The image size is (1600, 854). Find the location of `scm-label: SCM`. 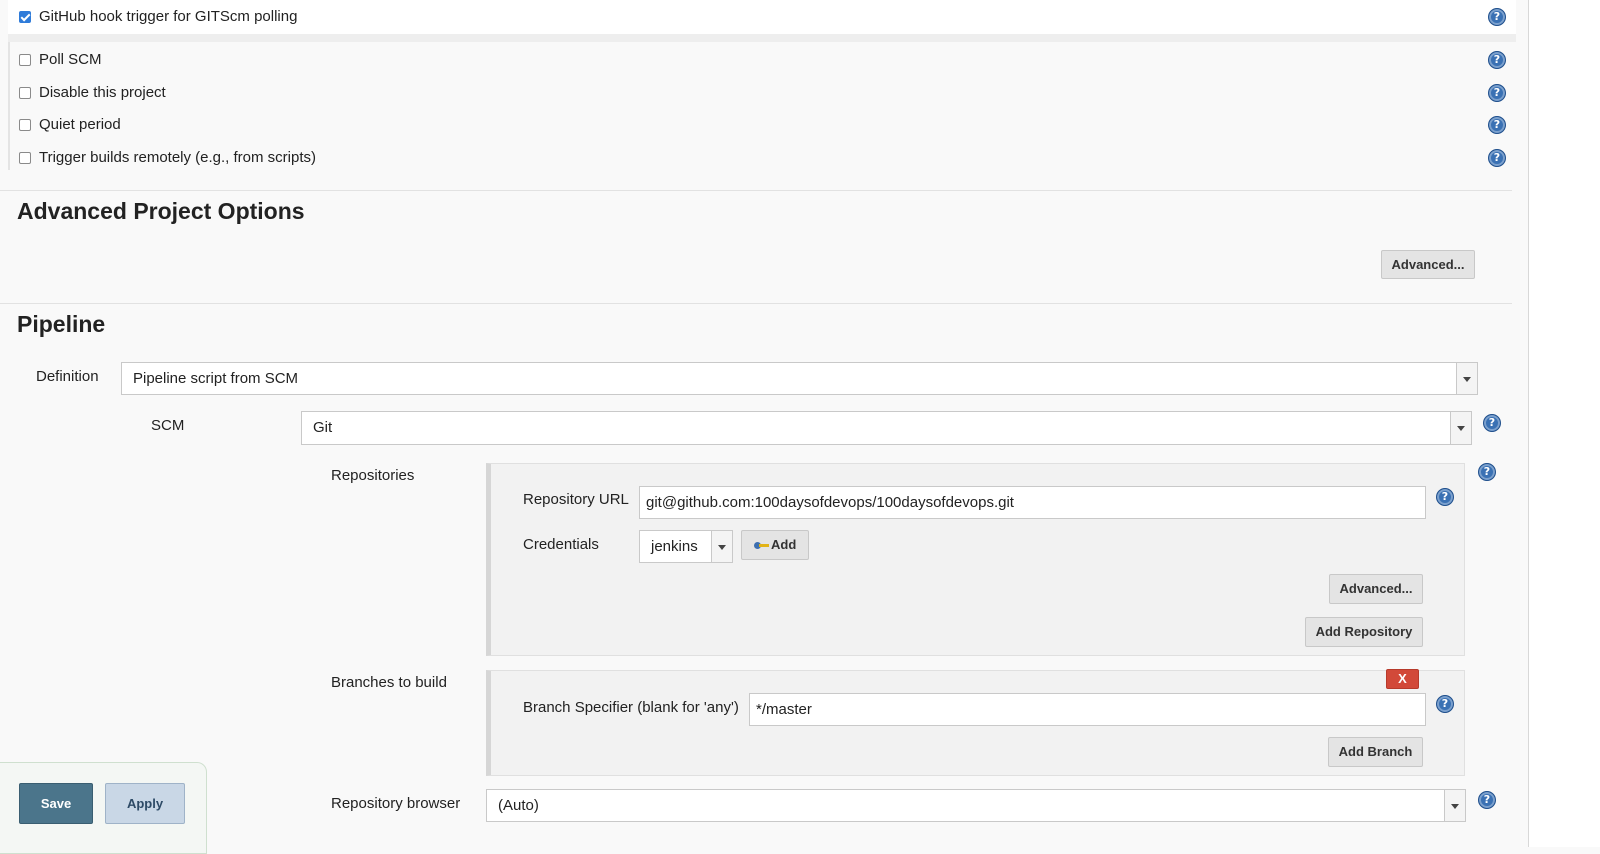

scm-label: SCM is located at coordinates (168, 425).